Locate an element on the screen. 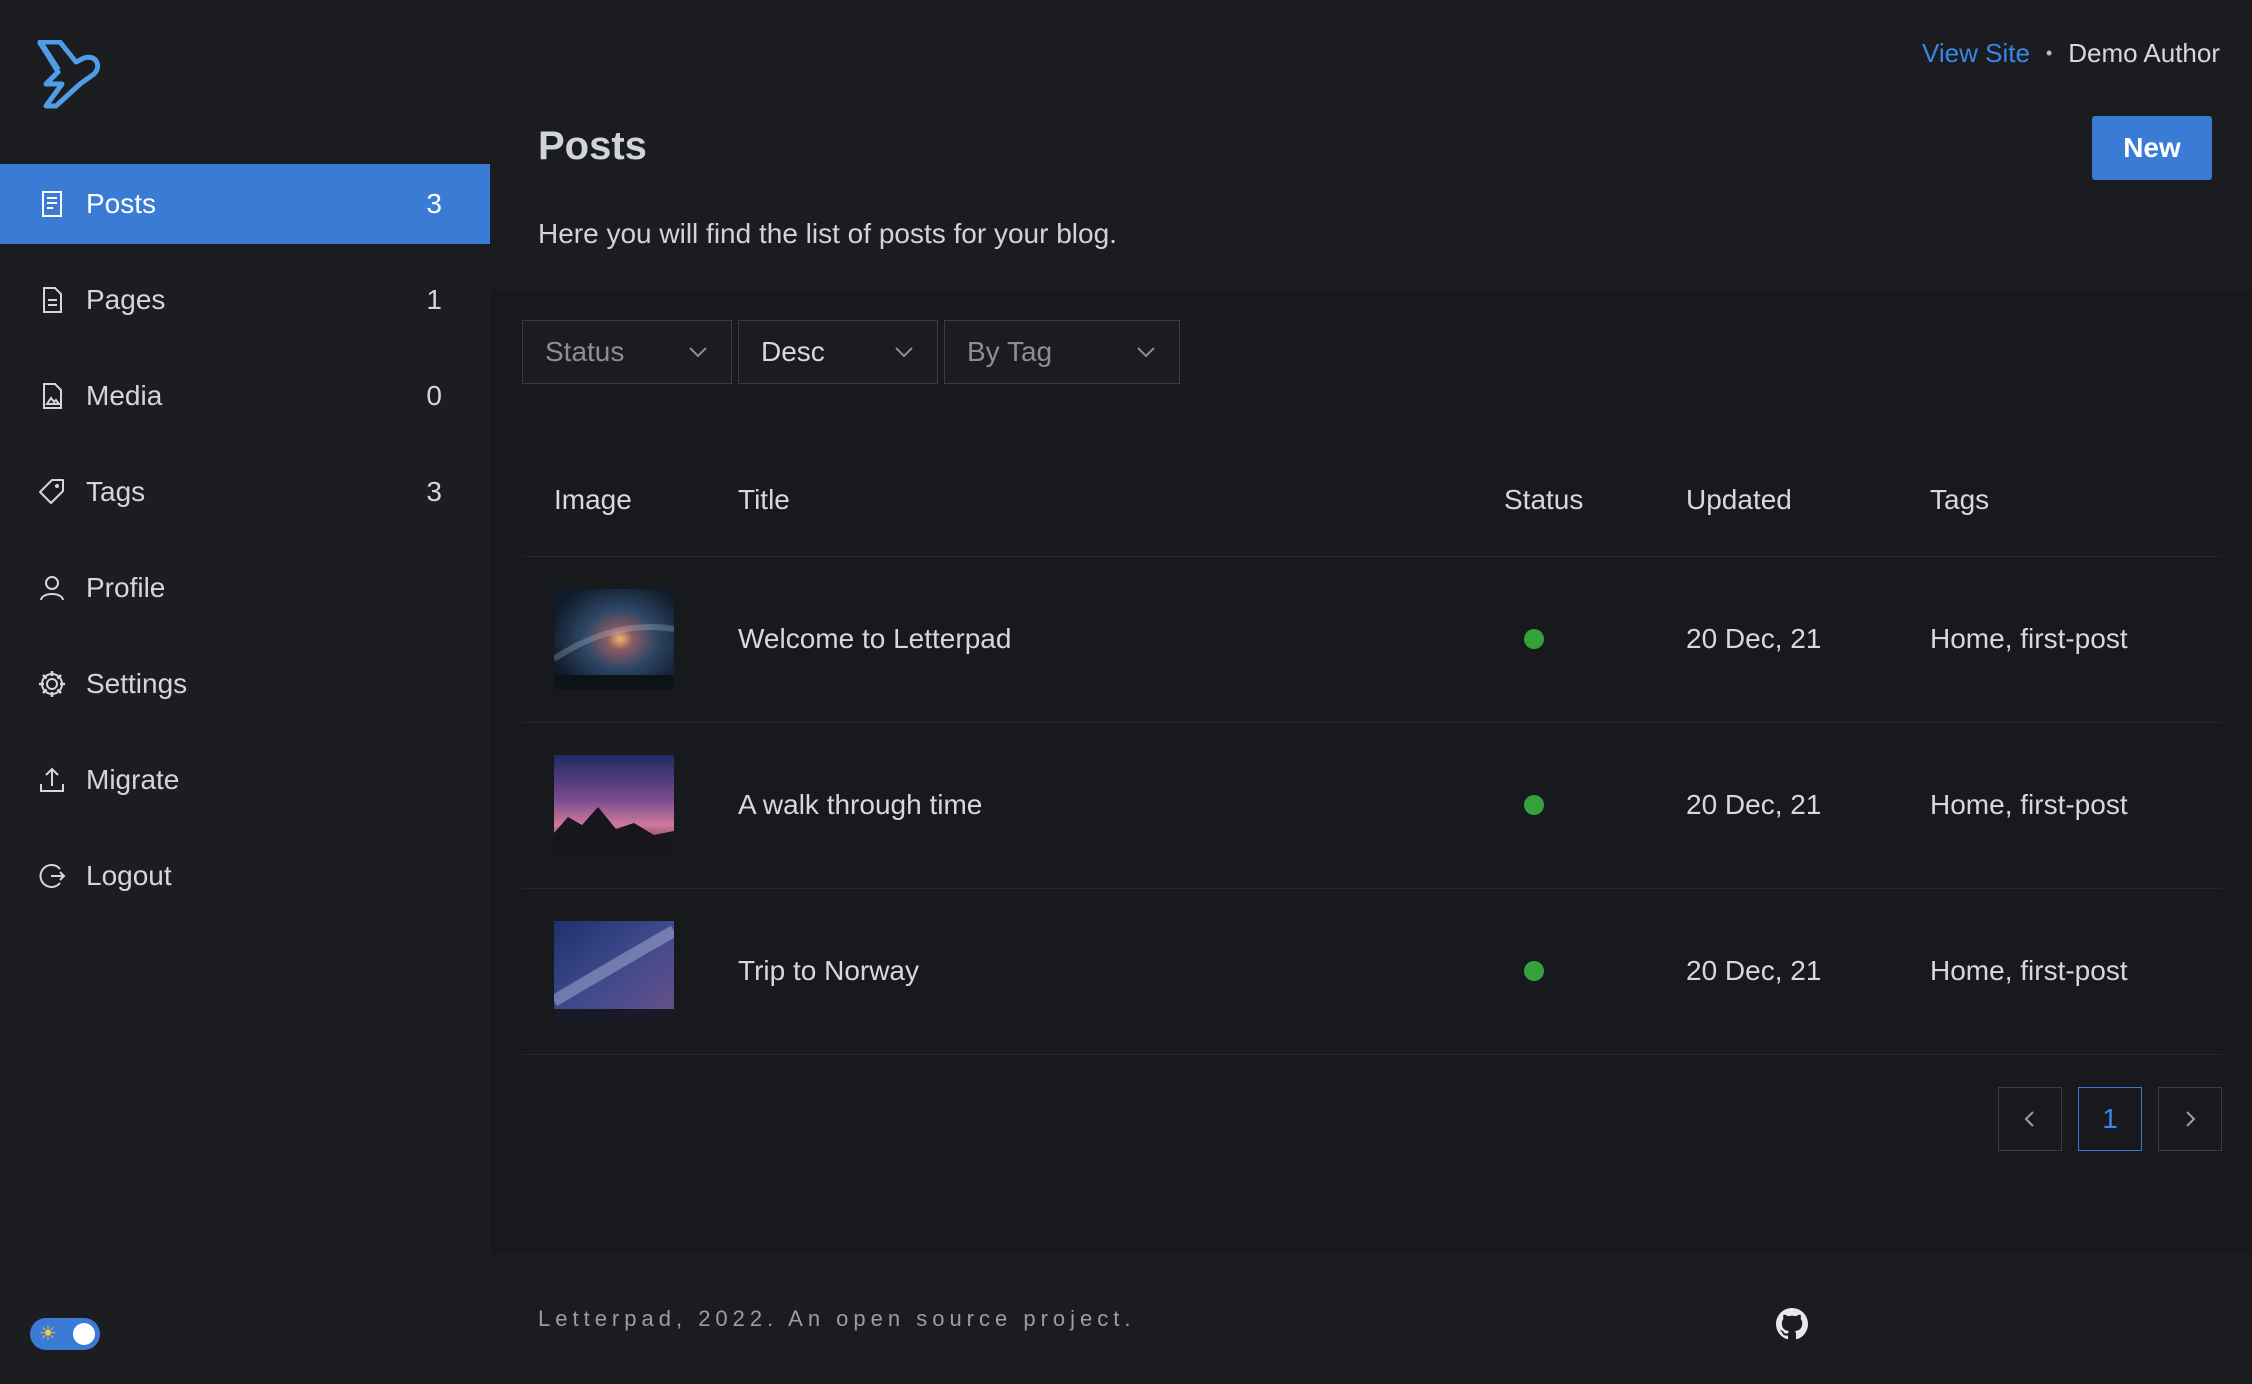  sun-icon: ☀ is located at coordinates (48, 1334).